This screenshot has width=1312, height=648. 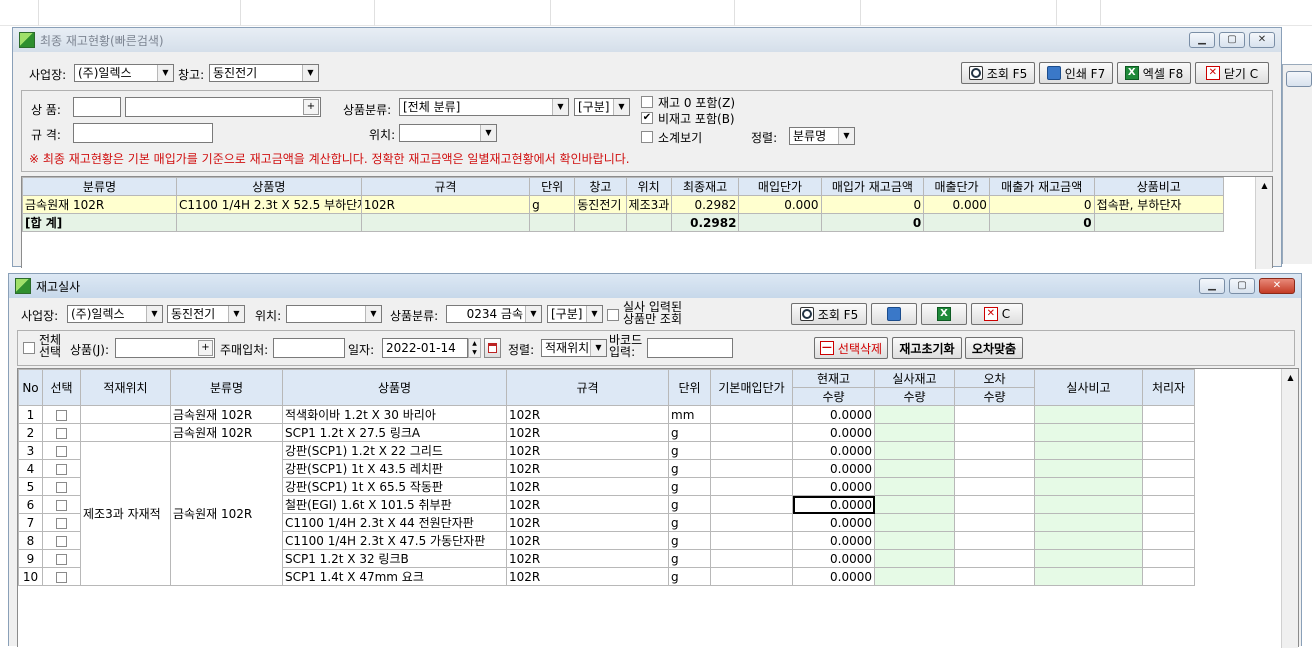 I want to click on unit-cell: mm, so click(x=689, y=414).